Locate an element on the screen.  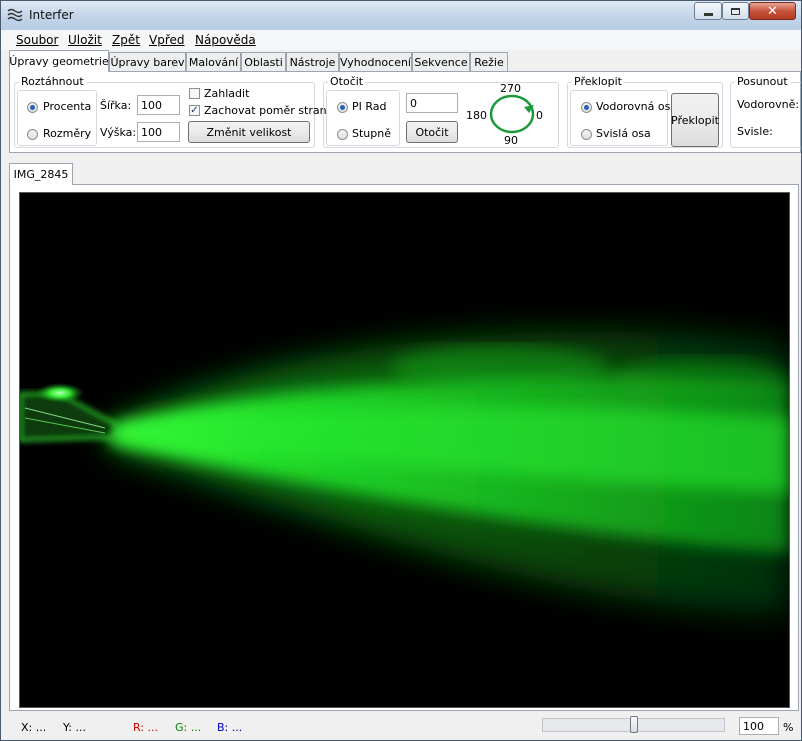
status-bar: X: ... Y: ... R: ... G: ... B: ... % is located at coordinates (401, 726).